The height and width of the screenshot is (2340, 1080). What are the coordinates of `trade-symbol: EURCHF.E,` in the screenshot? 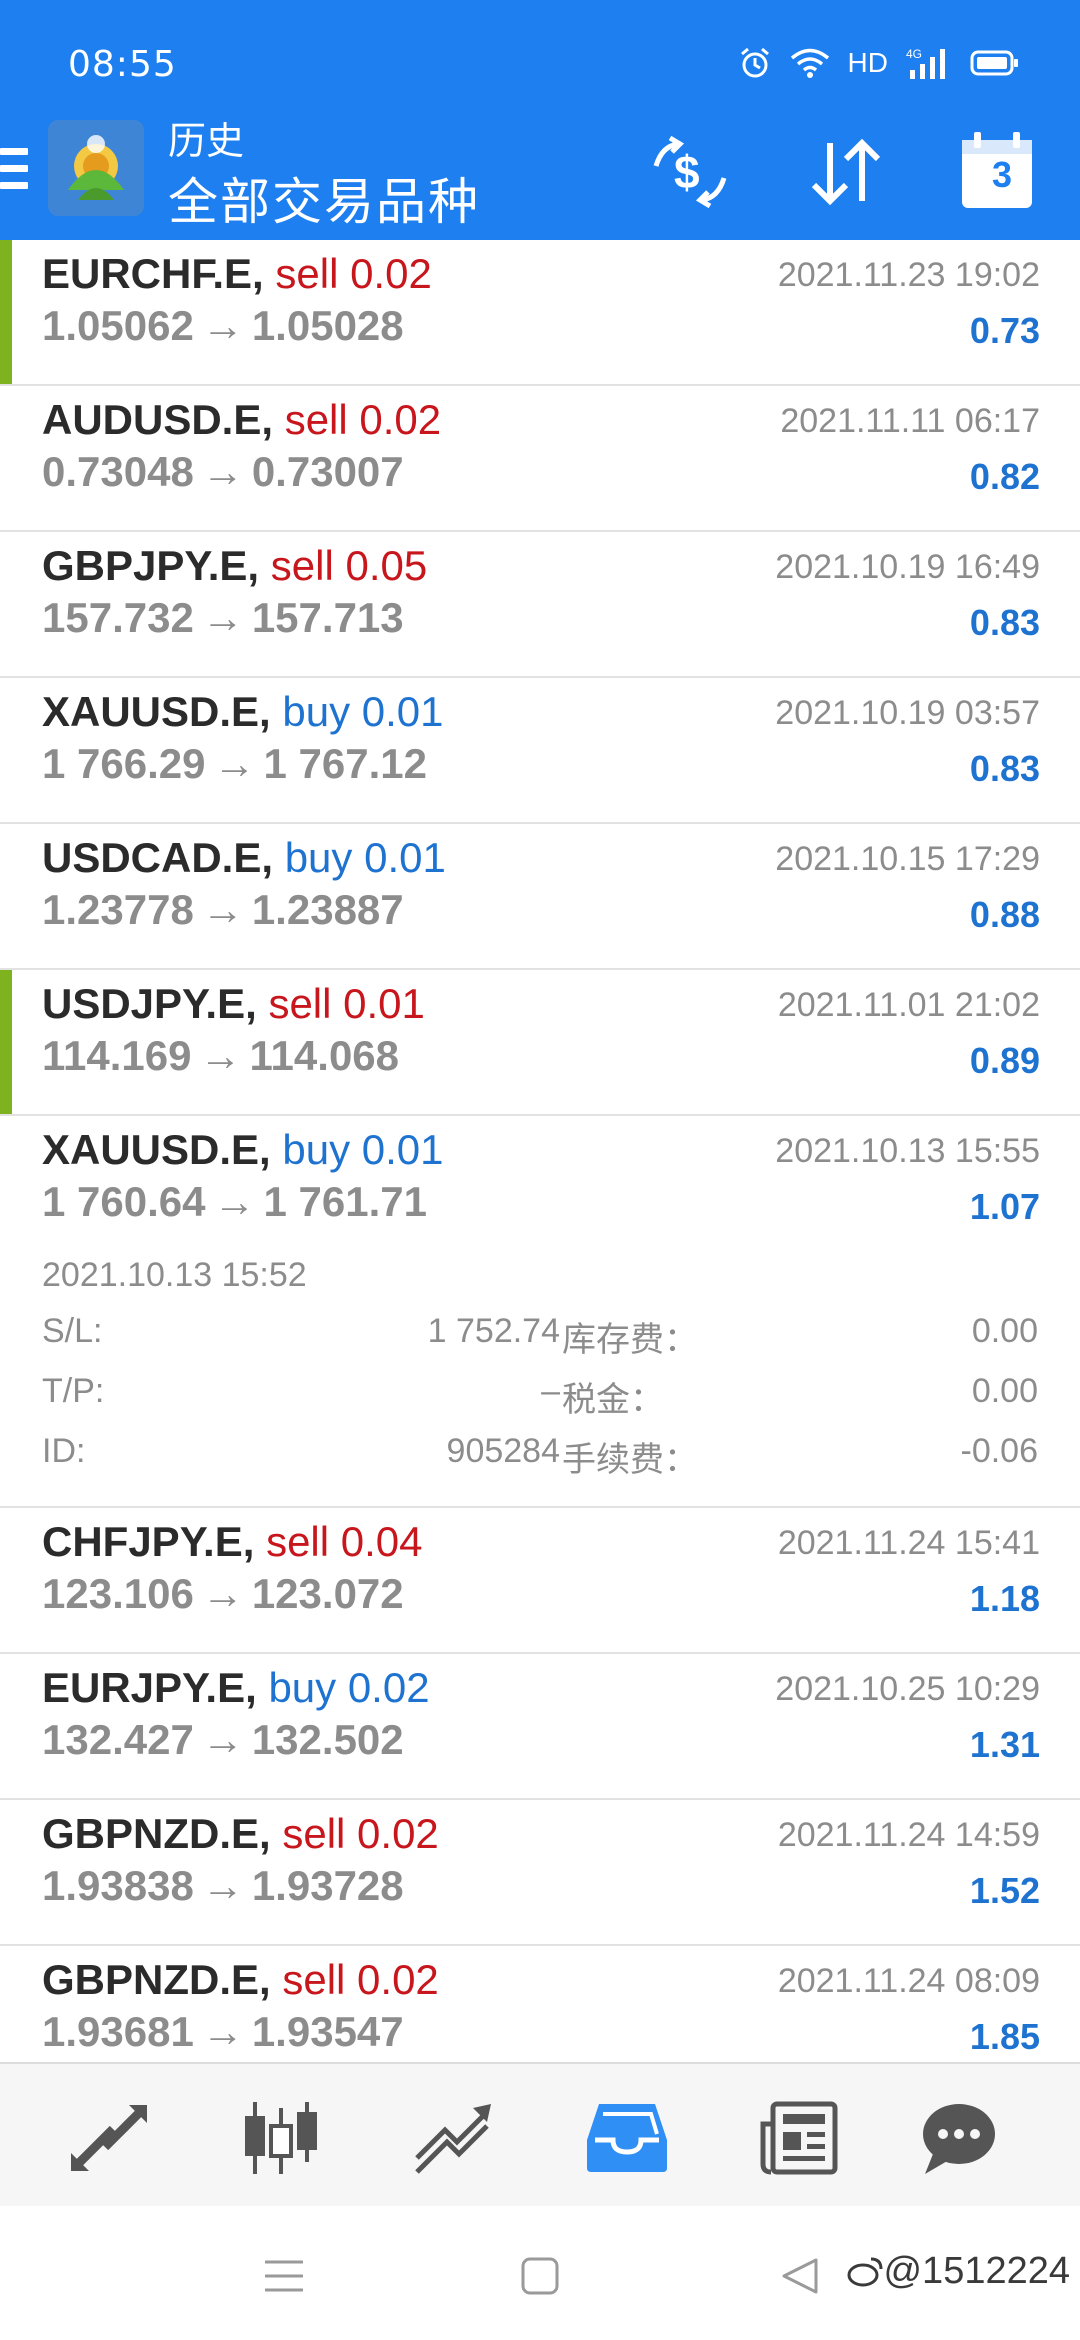 It's located at (153, 273).